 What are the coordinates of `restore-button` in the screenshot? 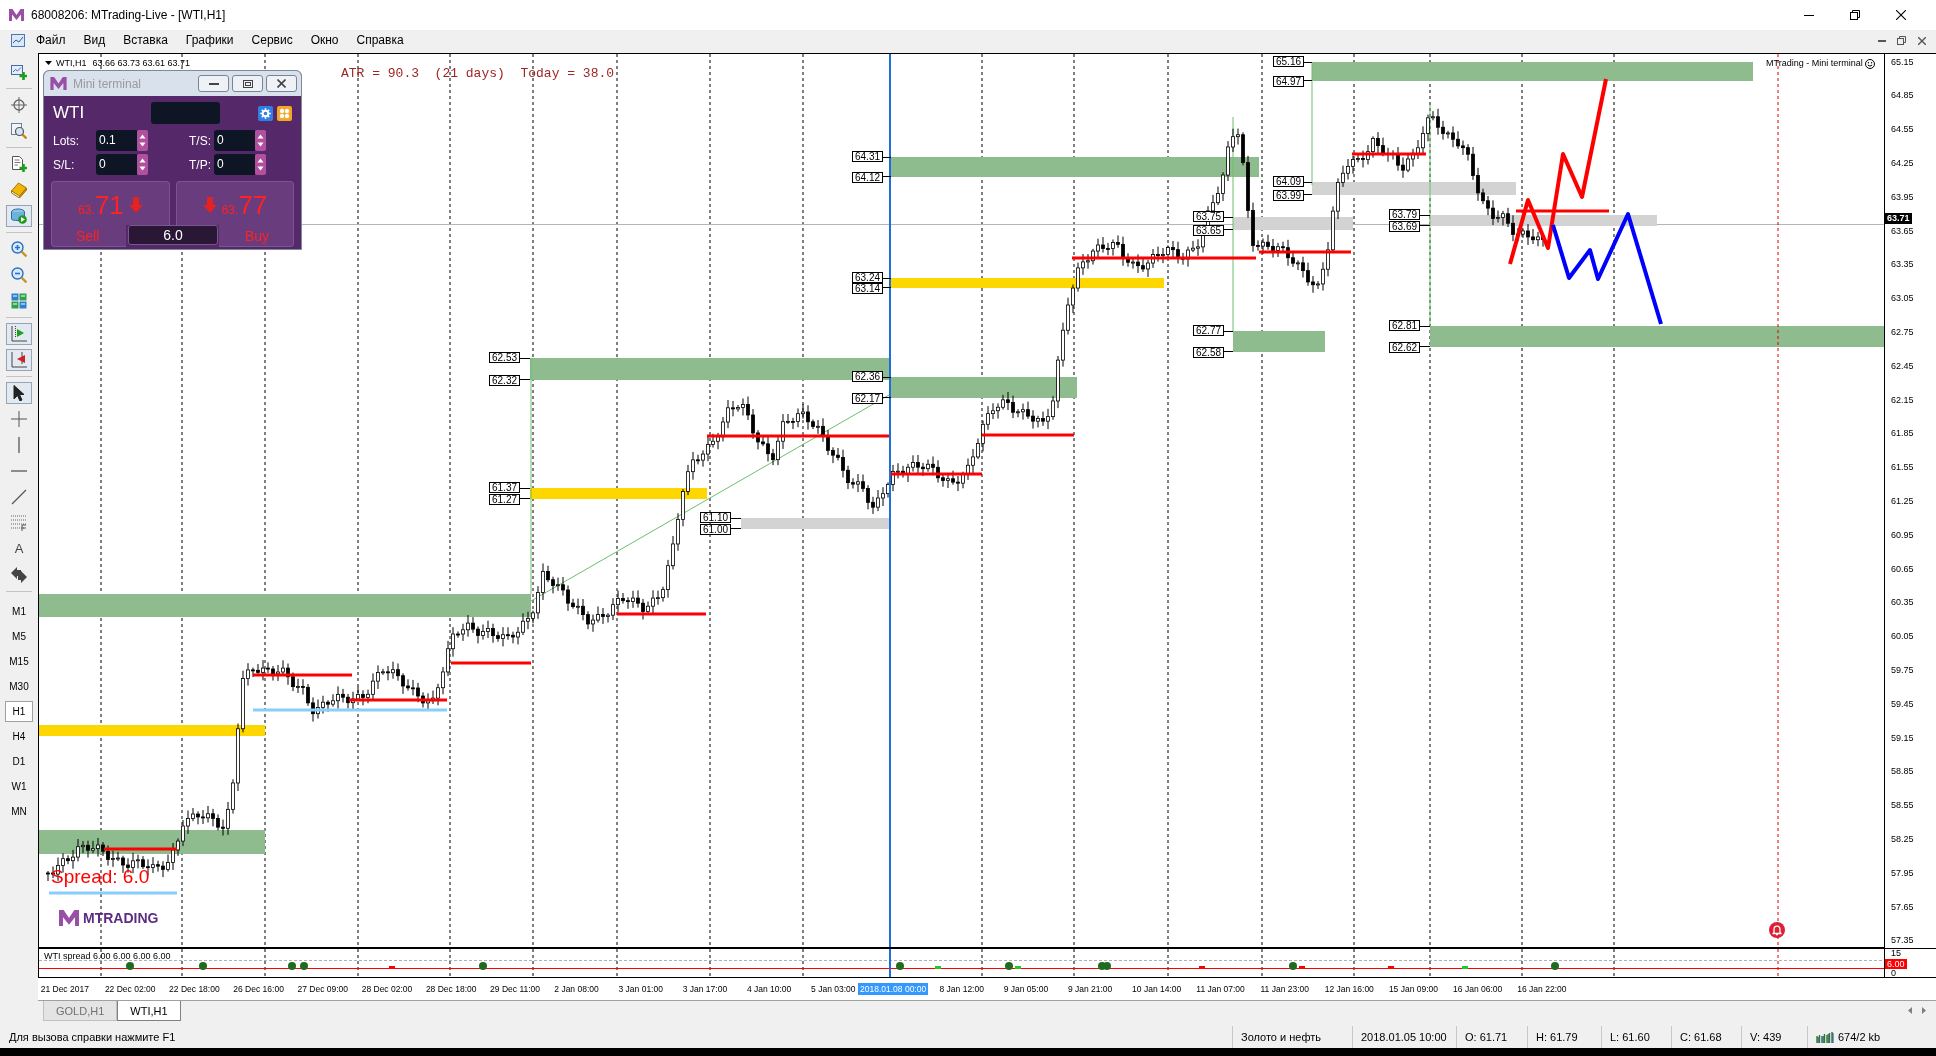 It's located at (247, 83).